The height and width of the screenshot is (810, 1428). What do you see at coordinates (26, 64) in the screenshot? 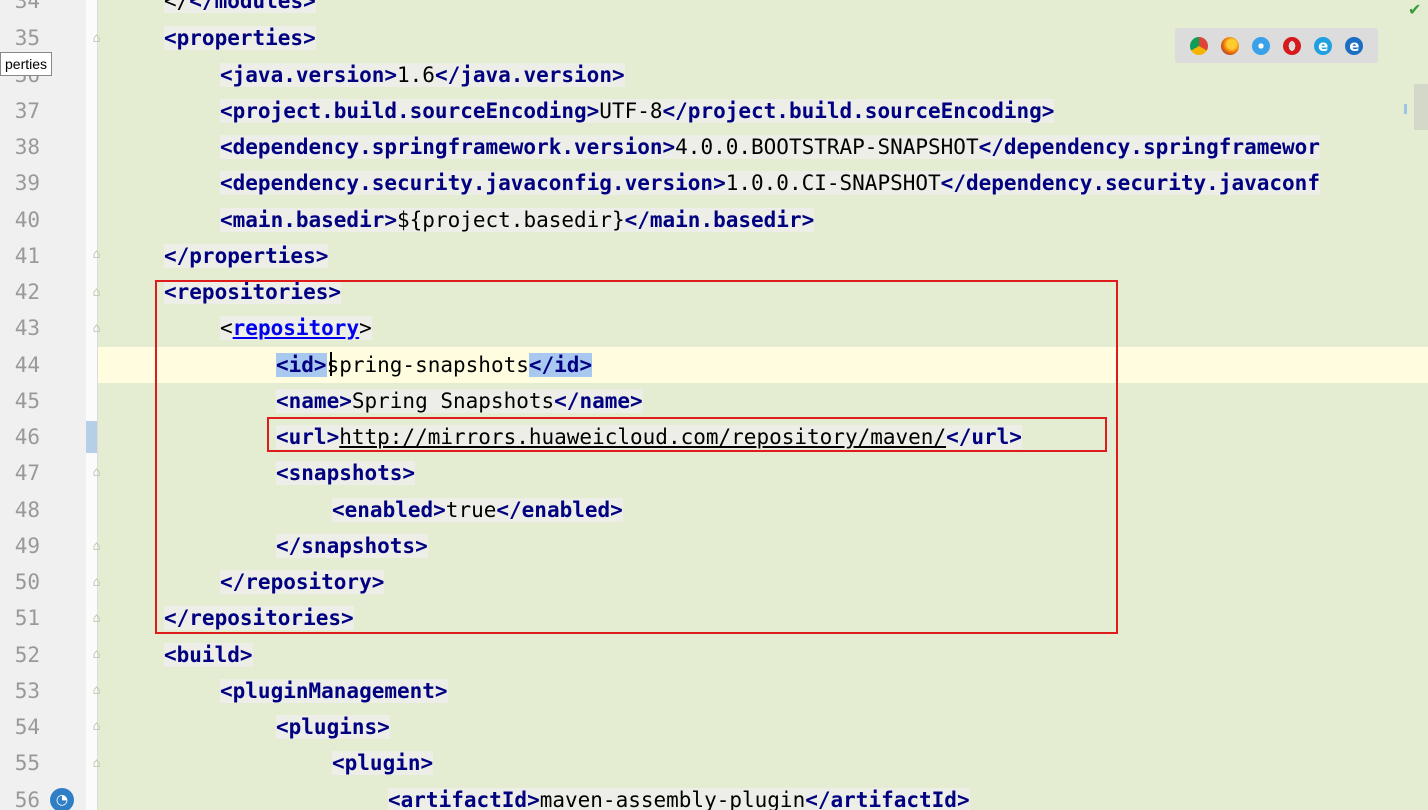
I see `breadcrumb-tooltip: perties` at bounding box center [26, 64].